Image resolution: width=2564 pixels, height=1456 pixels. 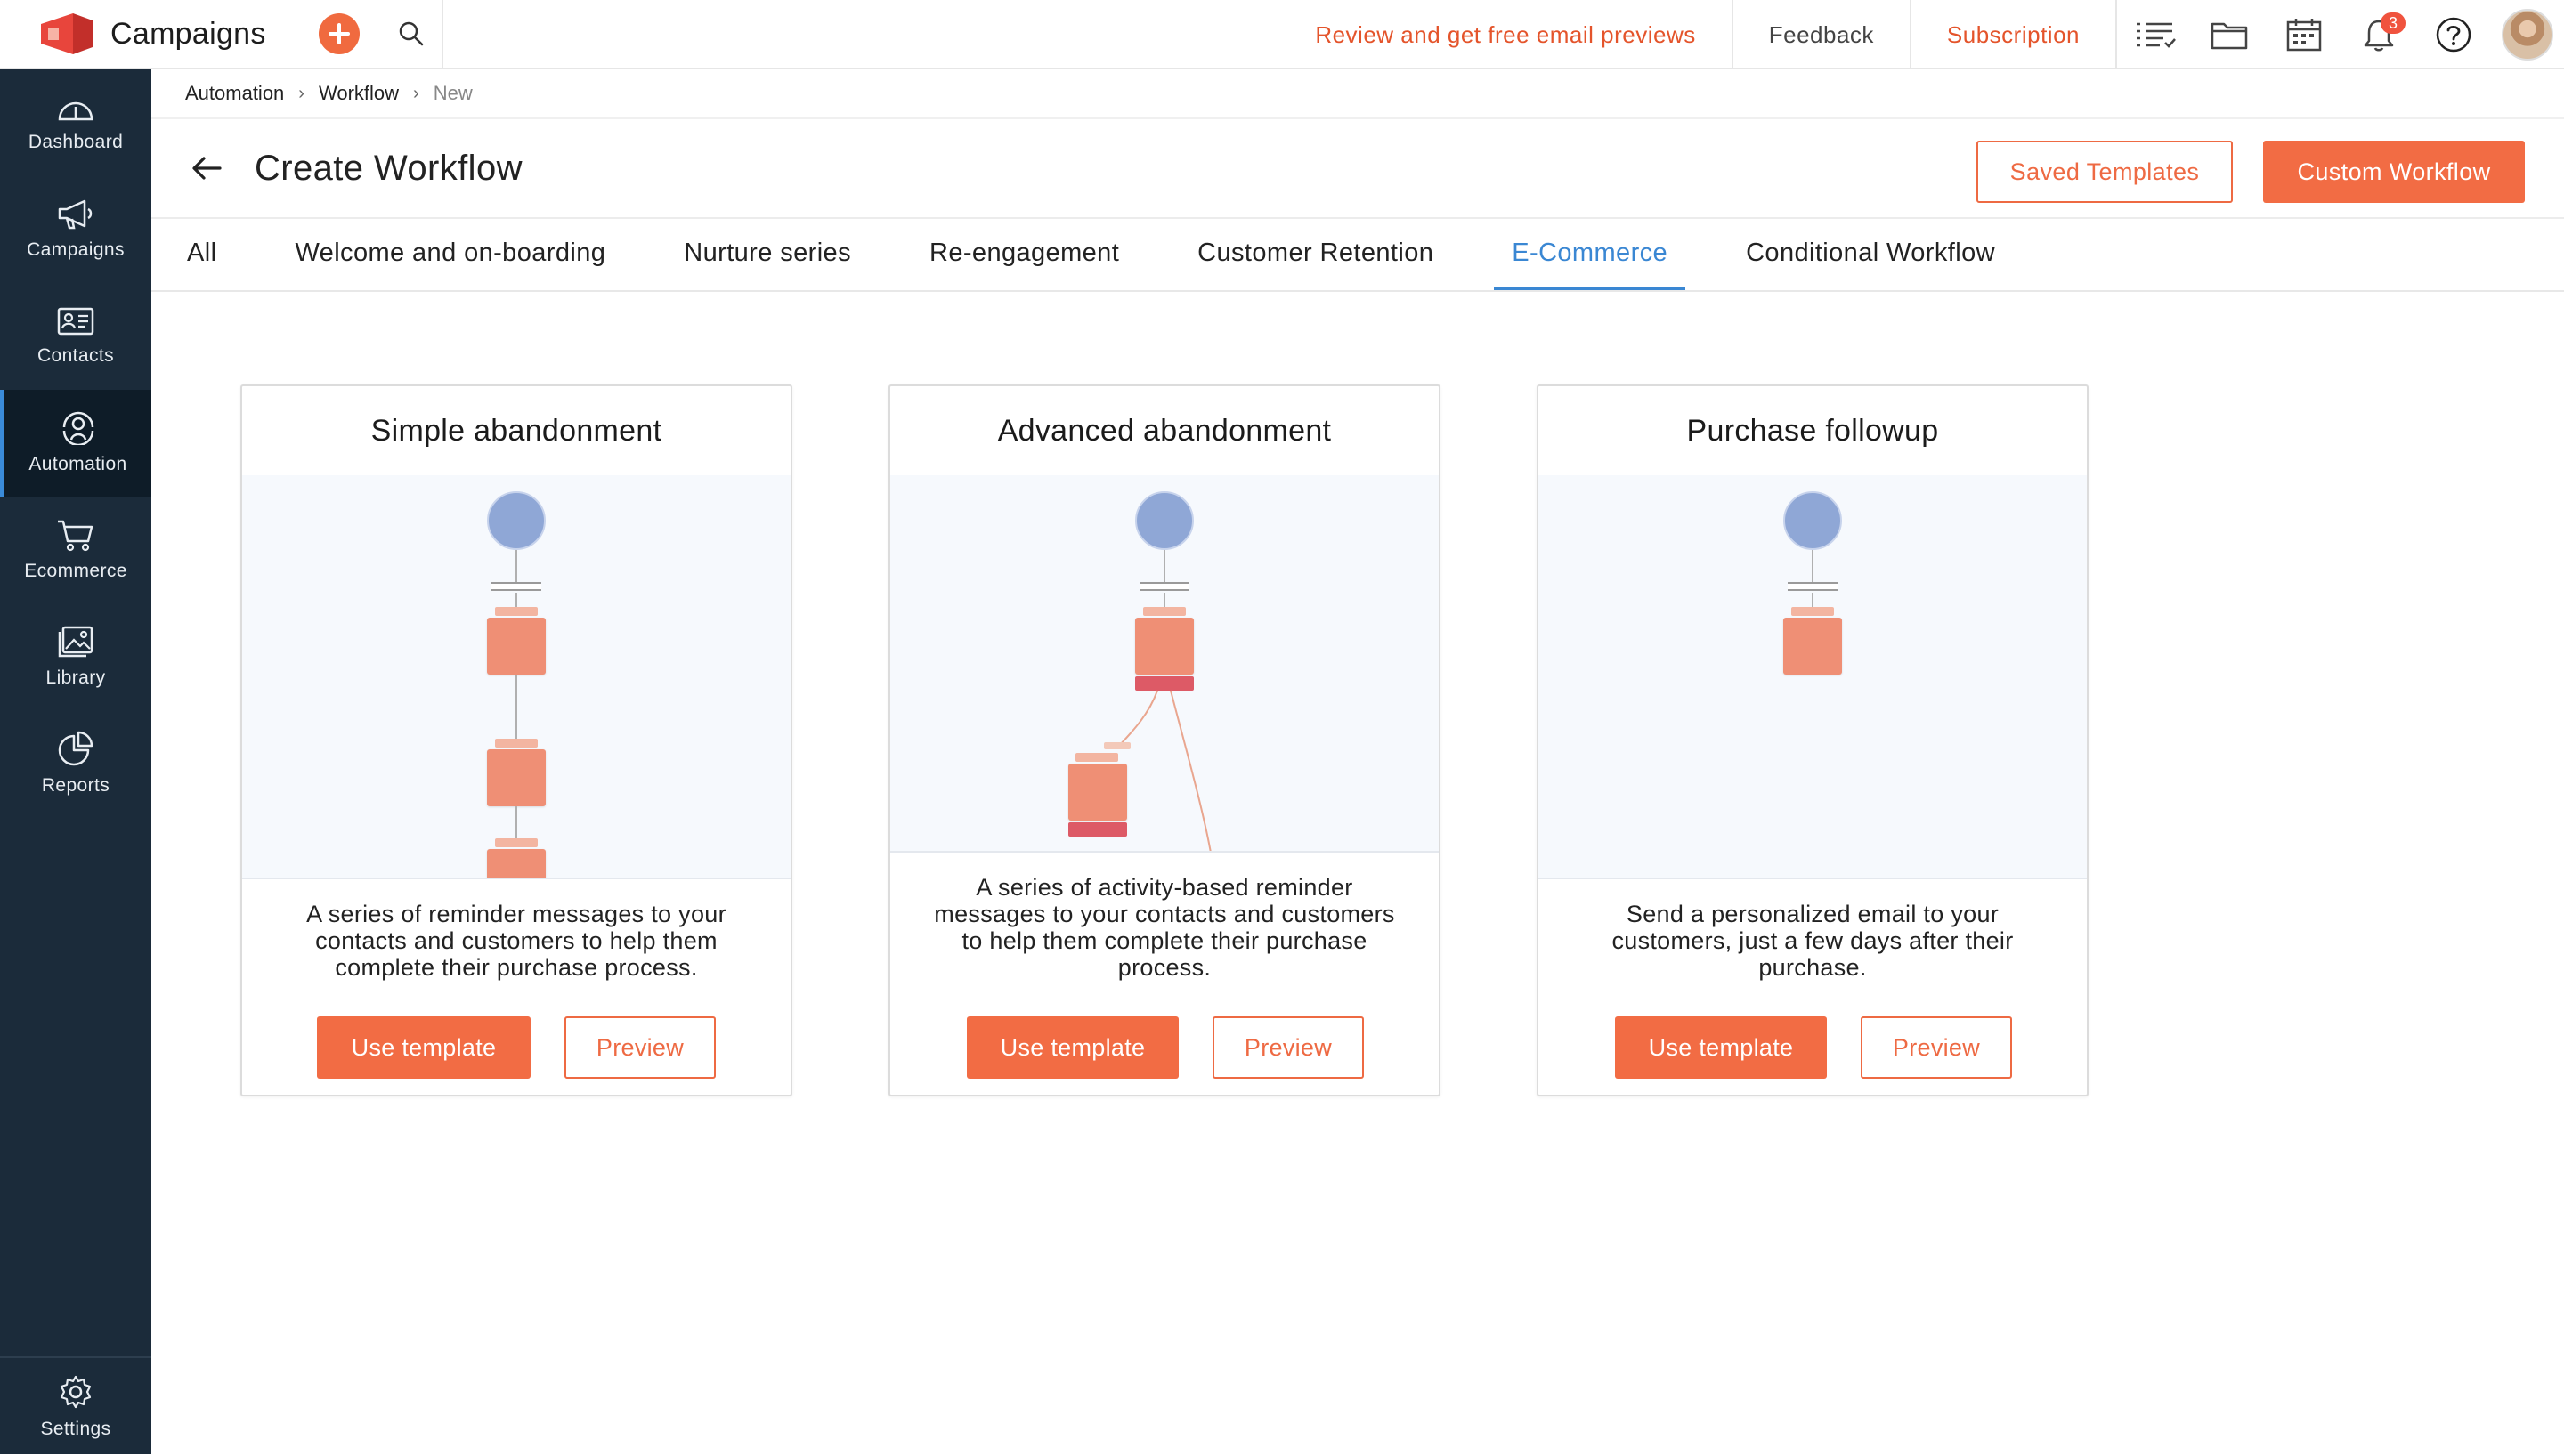 I want to click on plus-icon, so click(x=339, y=33).